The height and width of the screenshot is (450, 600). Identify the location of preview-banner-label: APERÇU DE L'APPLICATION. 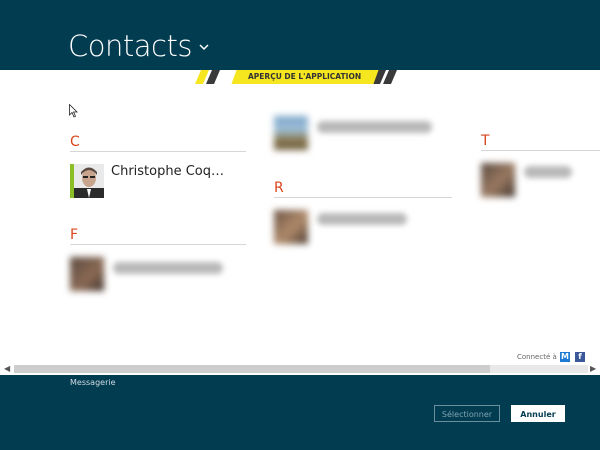
(305, 76).